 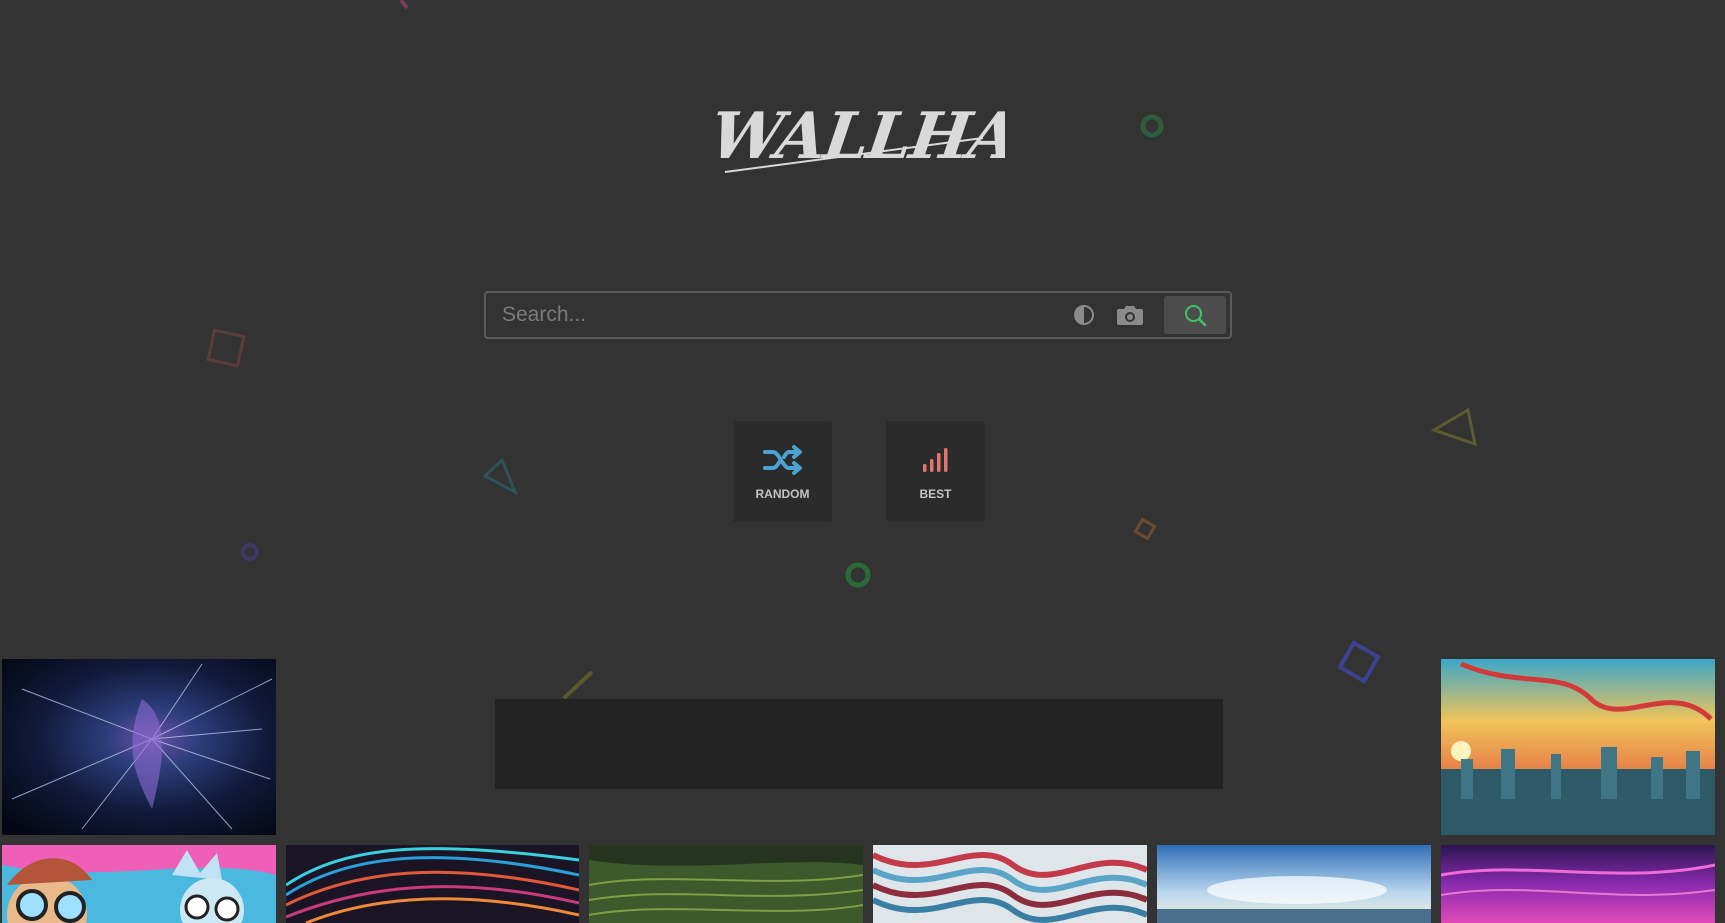 I want to click on wallpaper-thumb-cartoon-characters, so click(x=139, y=884).